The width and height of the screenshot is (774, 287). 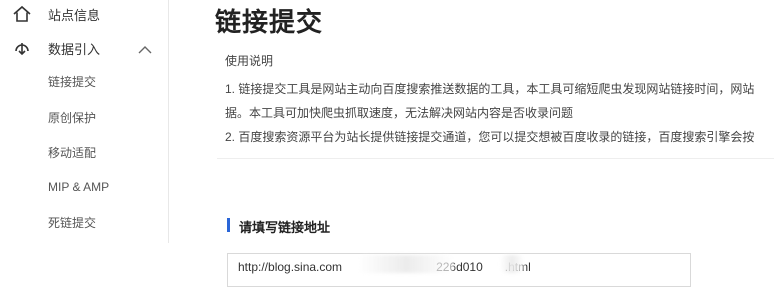 I want to click on page-title: 链接提交, so click(x=269, y=22).